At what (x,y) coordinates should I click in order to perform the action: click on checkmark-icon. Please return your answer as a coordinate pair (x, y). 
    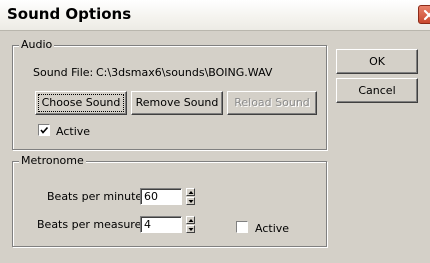
    Looking at the image, I should click on (44, 130).